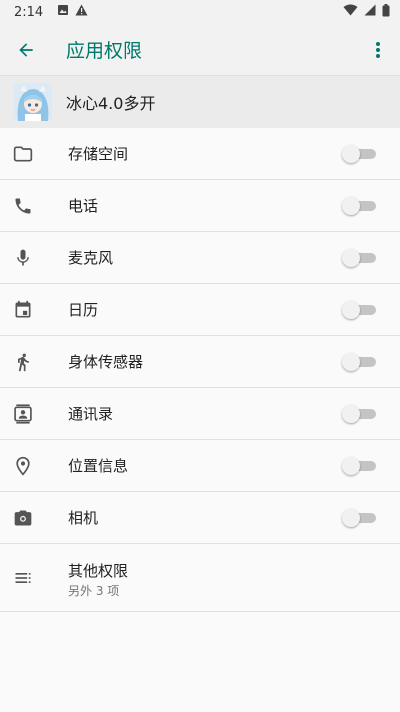 The width and height of the screenshot is (400, 712). What do you see at coordinates (200, 578) in the screenshot?
I see `other-permissions-row: 其他权限 另外 3 项` at bounding box center [200, 578].